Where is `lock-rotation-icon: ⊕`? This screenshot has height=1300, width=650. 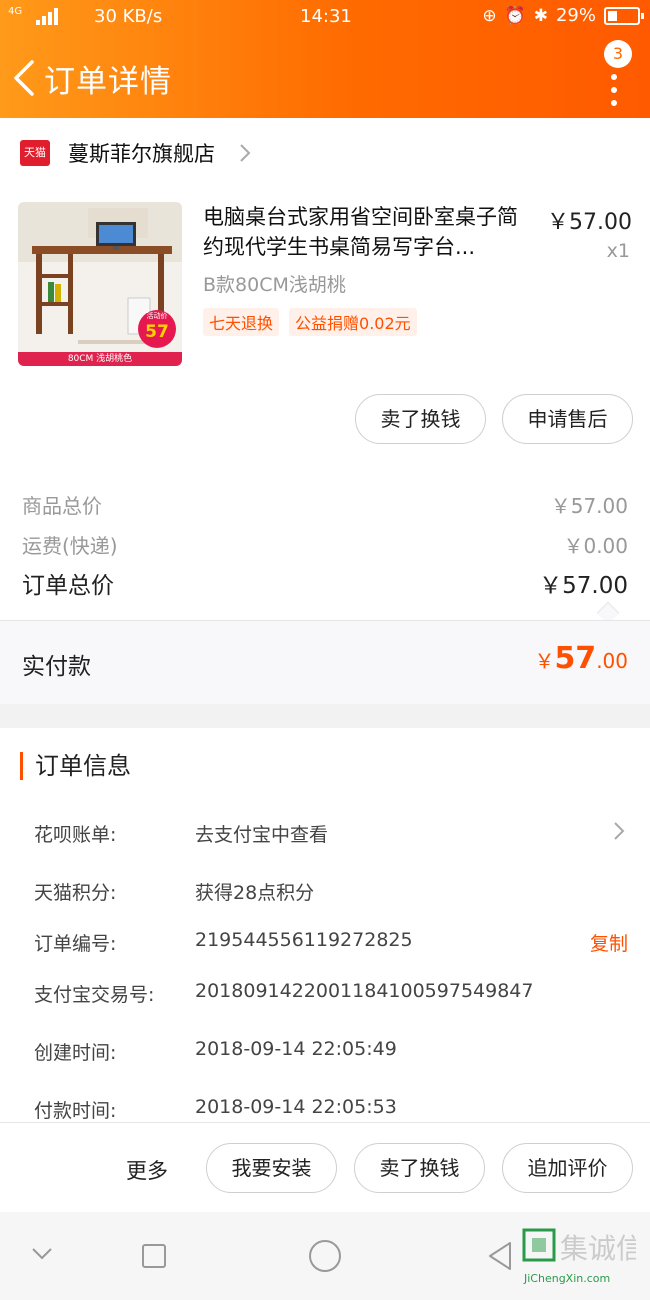 lock-rotation-icon: ⊕ is located at coordinates (489, 15).